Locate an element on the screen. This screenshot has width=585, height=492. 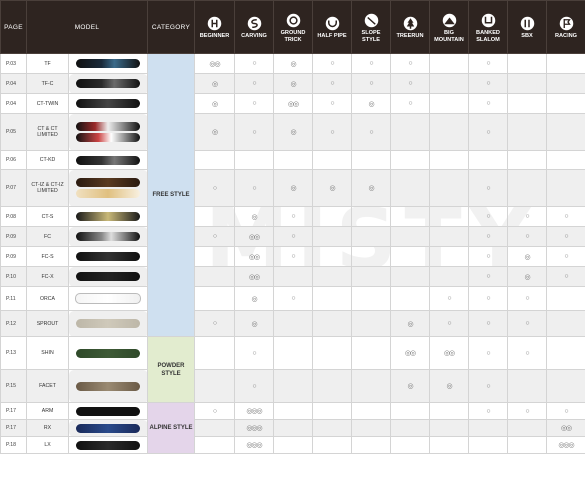
table-row: P.07 CT-IZ & CT-IZ LIMITED ○ ○ ◎ ◎ ◎ ○ is located at coordinates (292, 188).